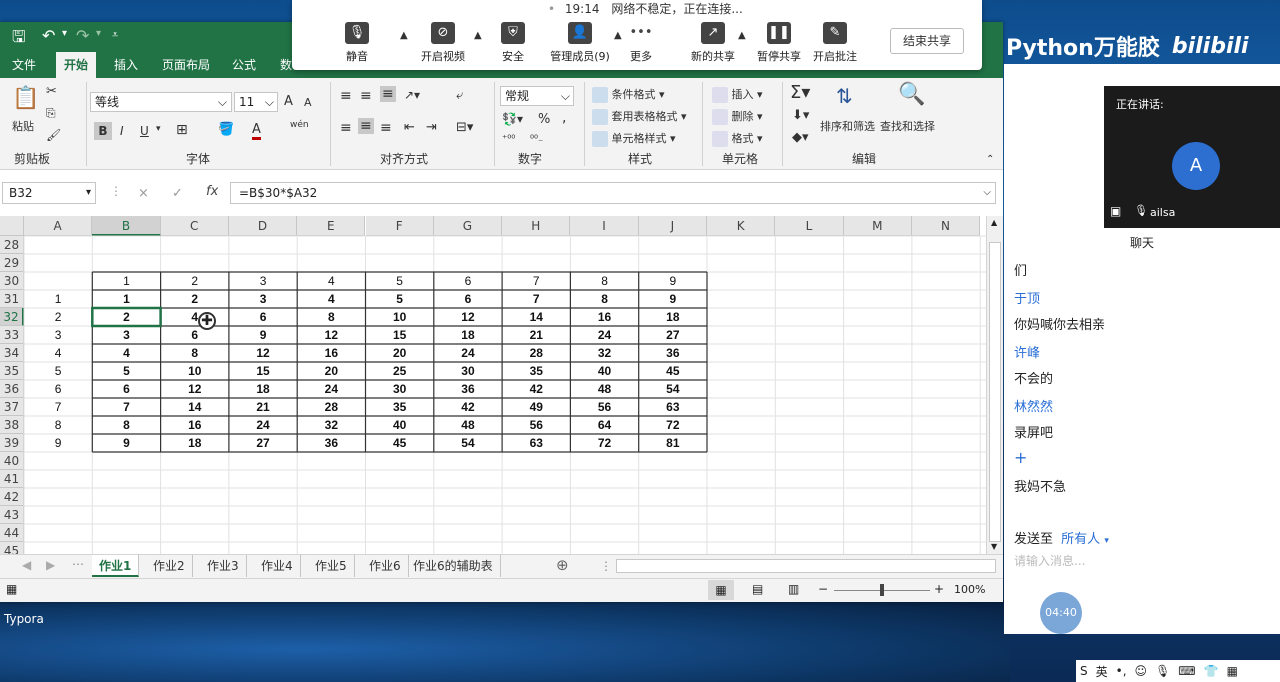  I want to click on cell-styles-button: 单元格样式 ▾, so click(634, 138).